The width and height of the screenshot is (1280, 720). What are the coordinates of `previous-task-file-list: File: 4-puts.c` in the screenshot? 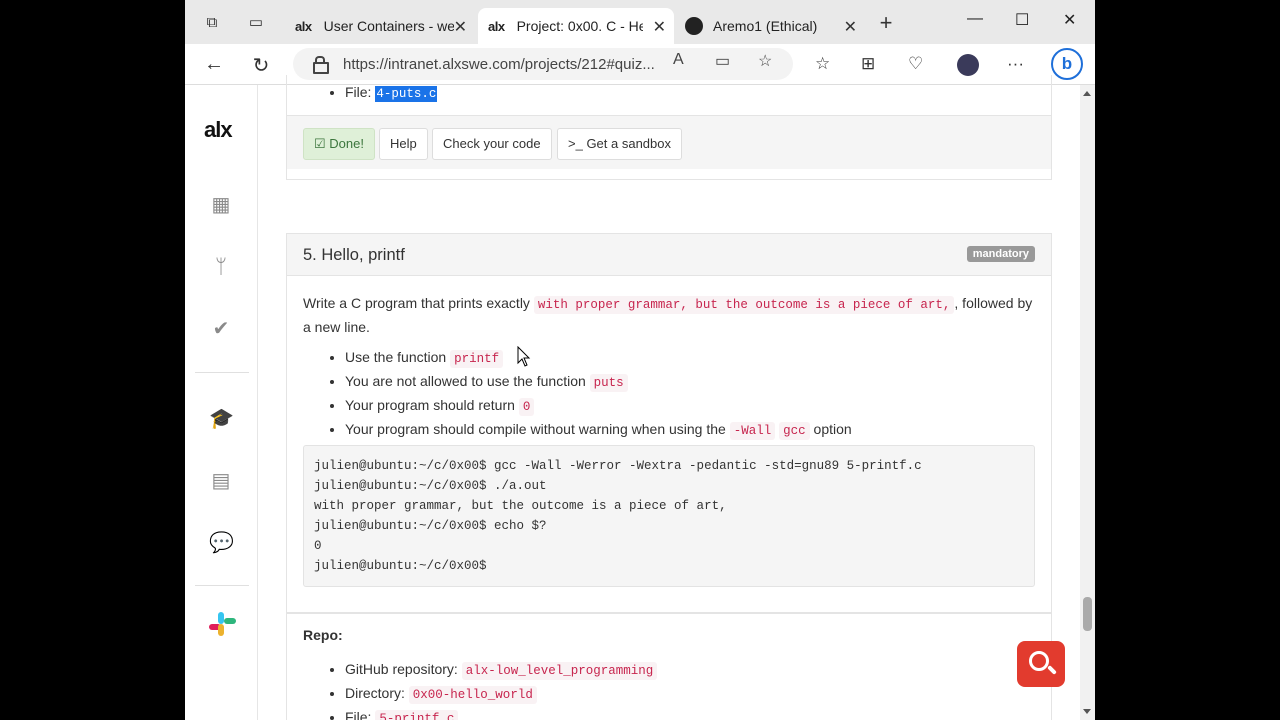 It's located at (391, 93).